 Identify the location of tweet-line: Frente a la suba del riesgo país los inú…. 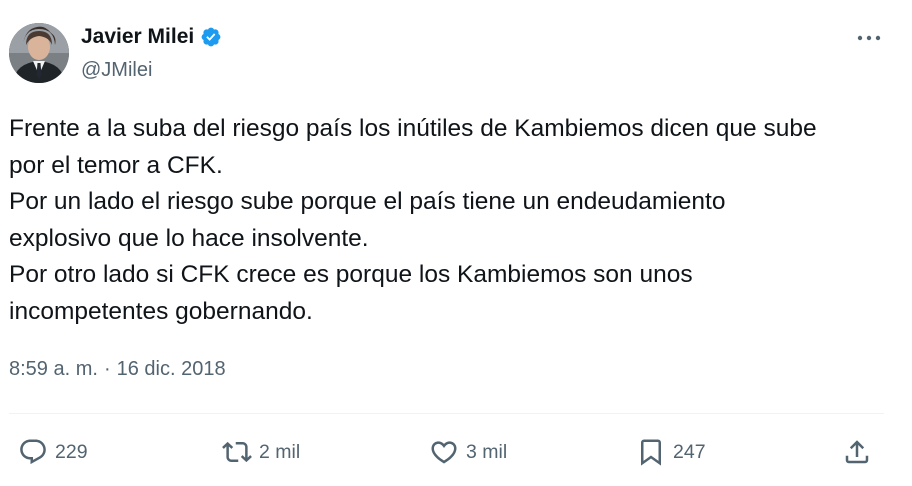
(413, 128).